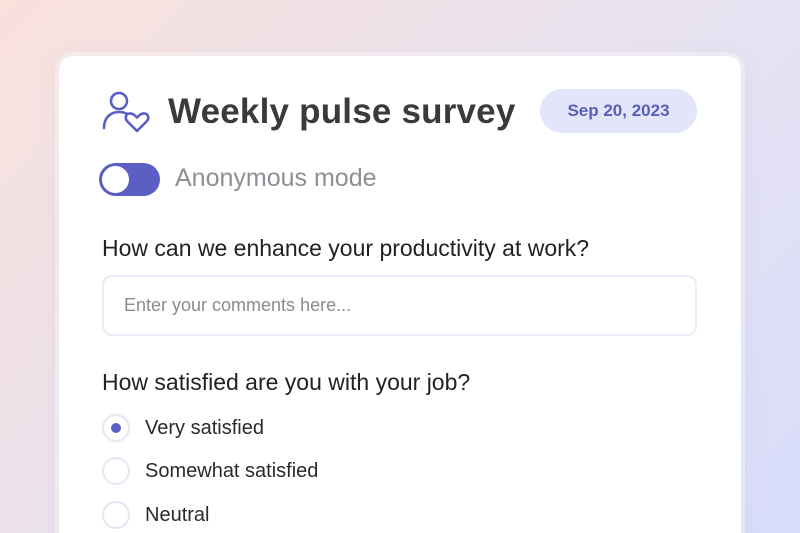  Describe the element at coordinates (204, 427) in the screenshot. I see `option-label: Very satisfied` at that location.